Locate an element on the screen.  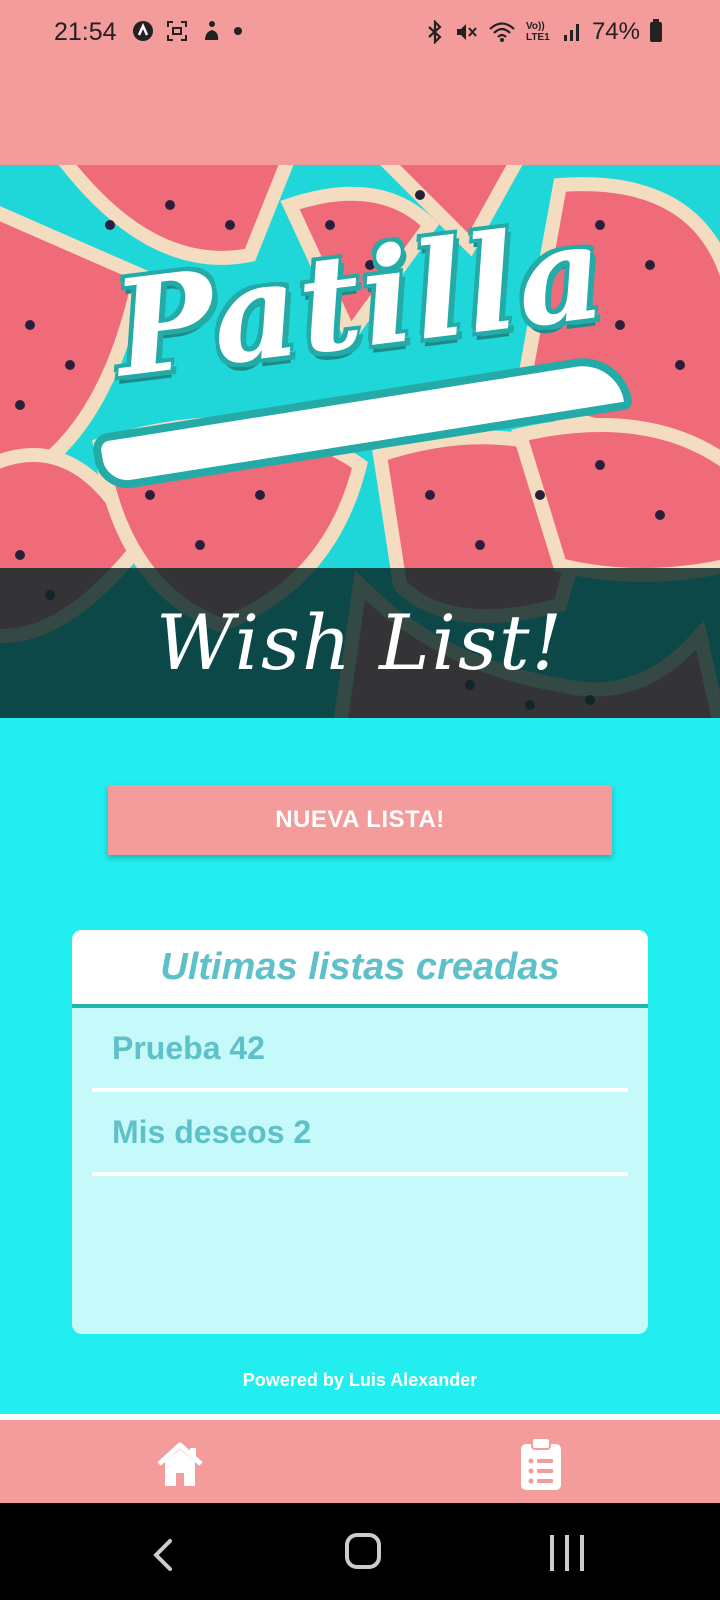
more-notifications-dot is located at coordinates (238, 31).